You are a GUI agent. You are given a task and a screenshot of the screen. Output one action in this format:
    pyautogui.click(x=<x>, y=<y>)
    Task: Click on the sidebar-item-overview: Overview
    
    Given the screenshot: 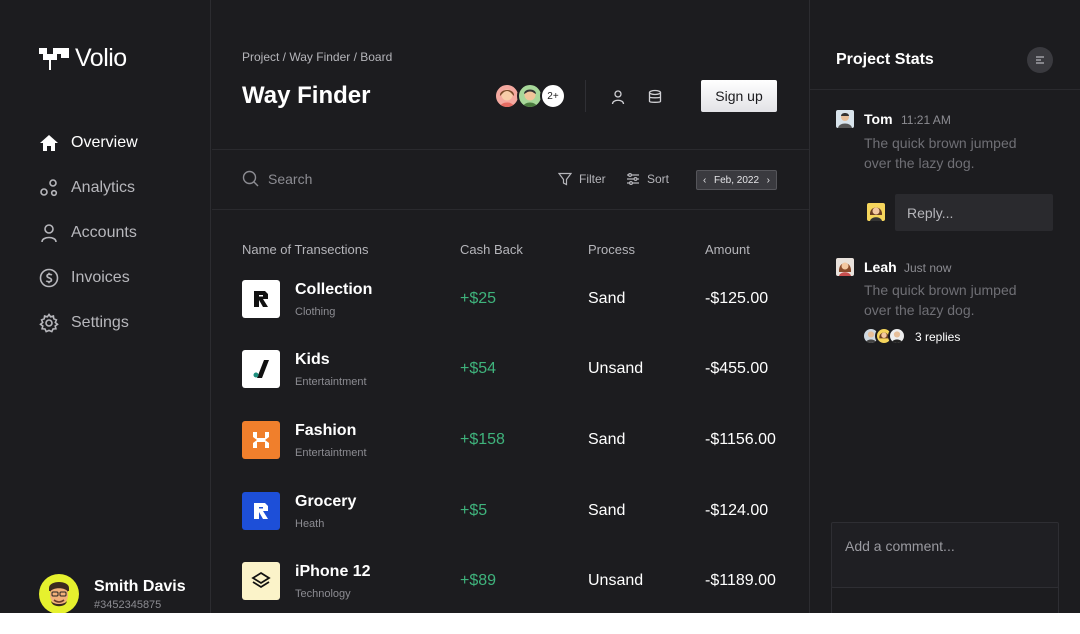 What is the action you would take?
    pyautogui.click(x=88, y=142)
    